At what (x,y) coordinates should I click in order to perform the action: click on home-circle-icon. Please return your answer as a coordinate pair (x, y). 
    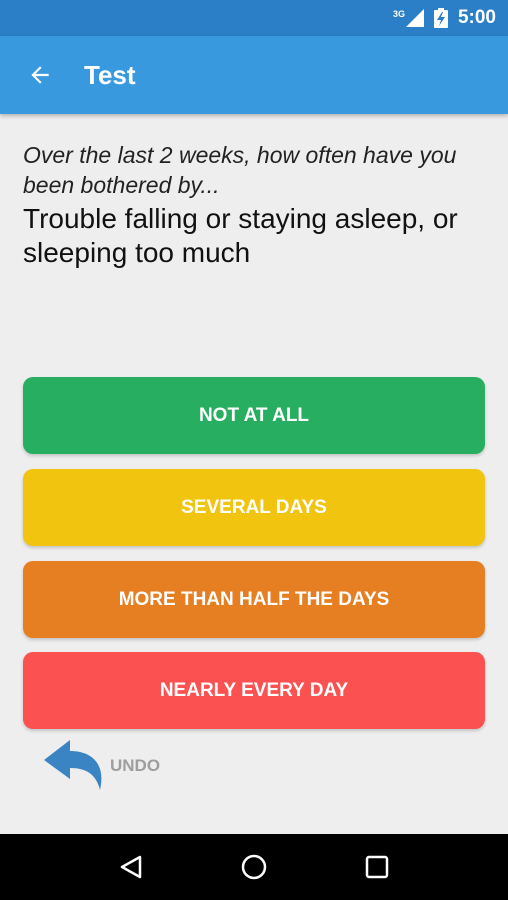
    Looking at the image, I should click on (254, 867).